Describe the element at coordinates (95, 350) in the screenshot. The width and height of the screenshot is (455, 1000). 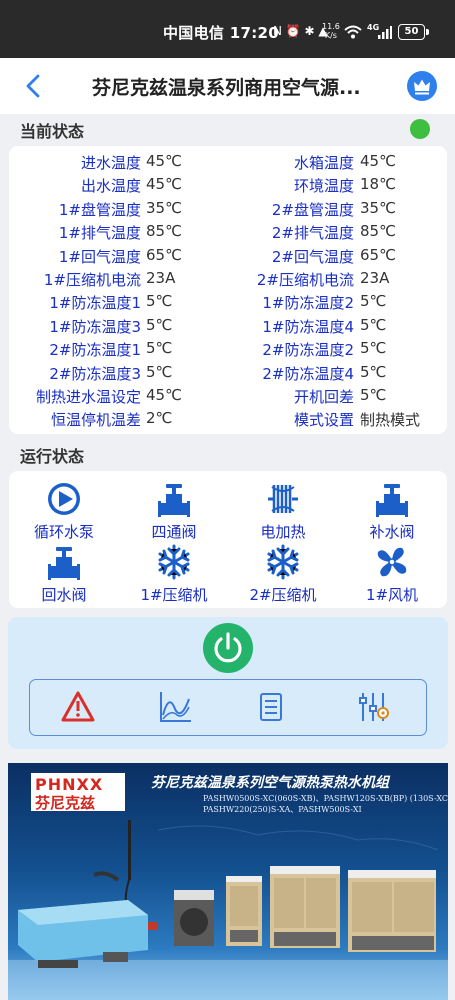
I see `param-label: 2#防冻温度1` at that location.